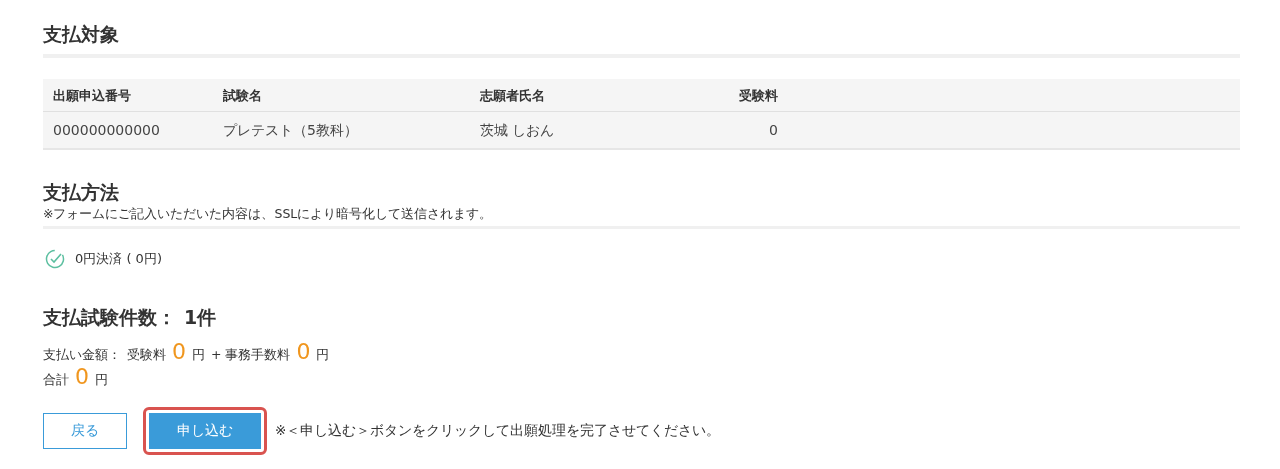 This screenshot has width=1280, height=469. Describe the element at coordinates (118, 259) in the screenshot. I see `payment-option-label: 0円決済 ( 0円)` at that location.